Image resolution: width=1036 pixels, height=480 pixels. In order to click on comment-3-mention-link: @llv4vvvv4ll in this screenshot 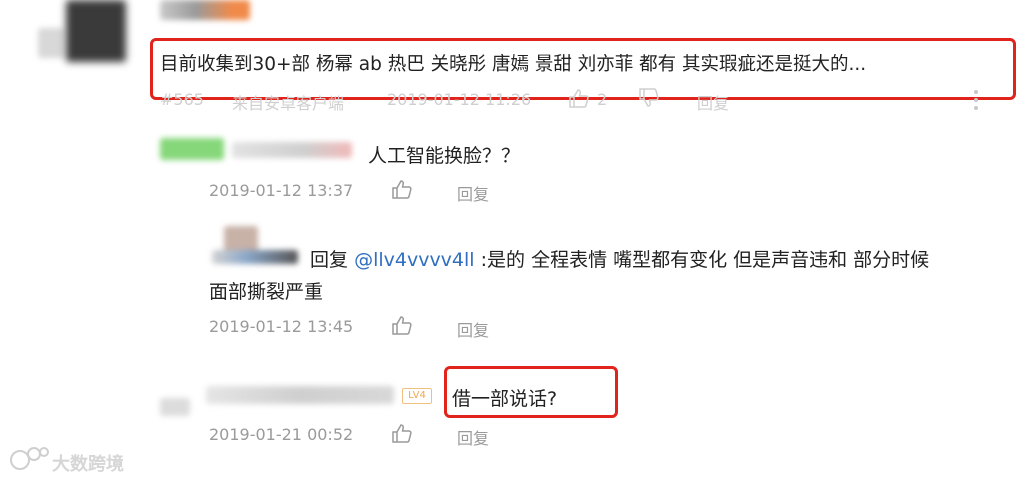, I will do `click(414, 260)`.